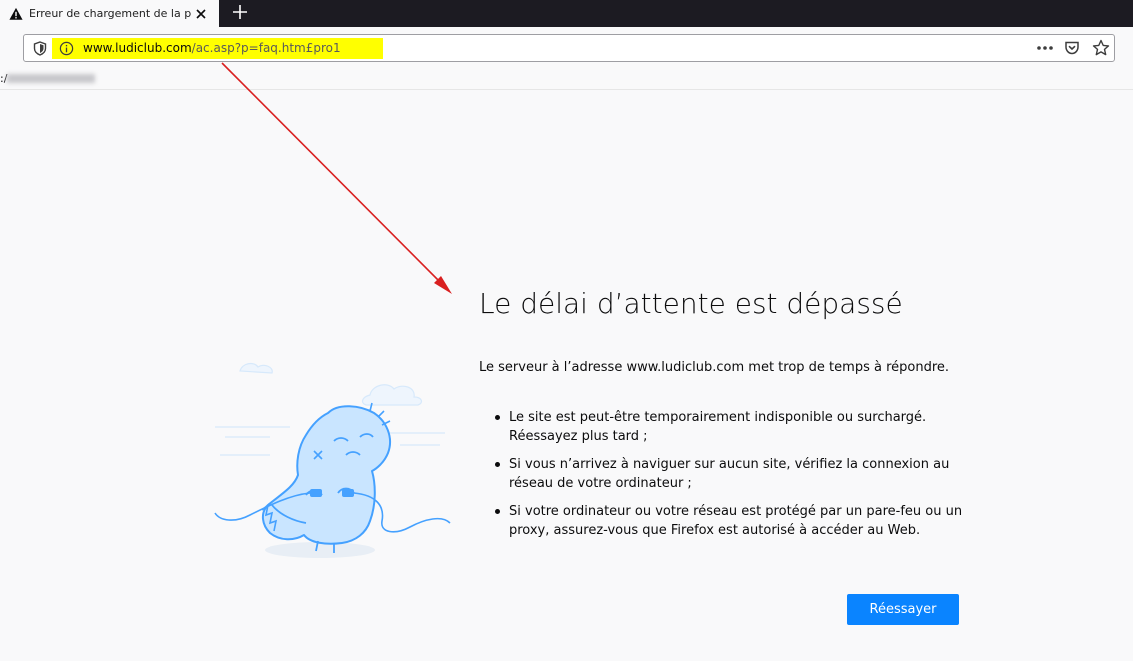 Image resolution: width=1133 pixels, height=661 pixels. I want to click on url-path: /ac.asp?p=faq.htm£pro1, so click(266, 48).